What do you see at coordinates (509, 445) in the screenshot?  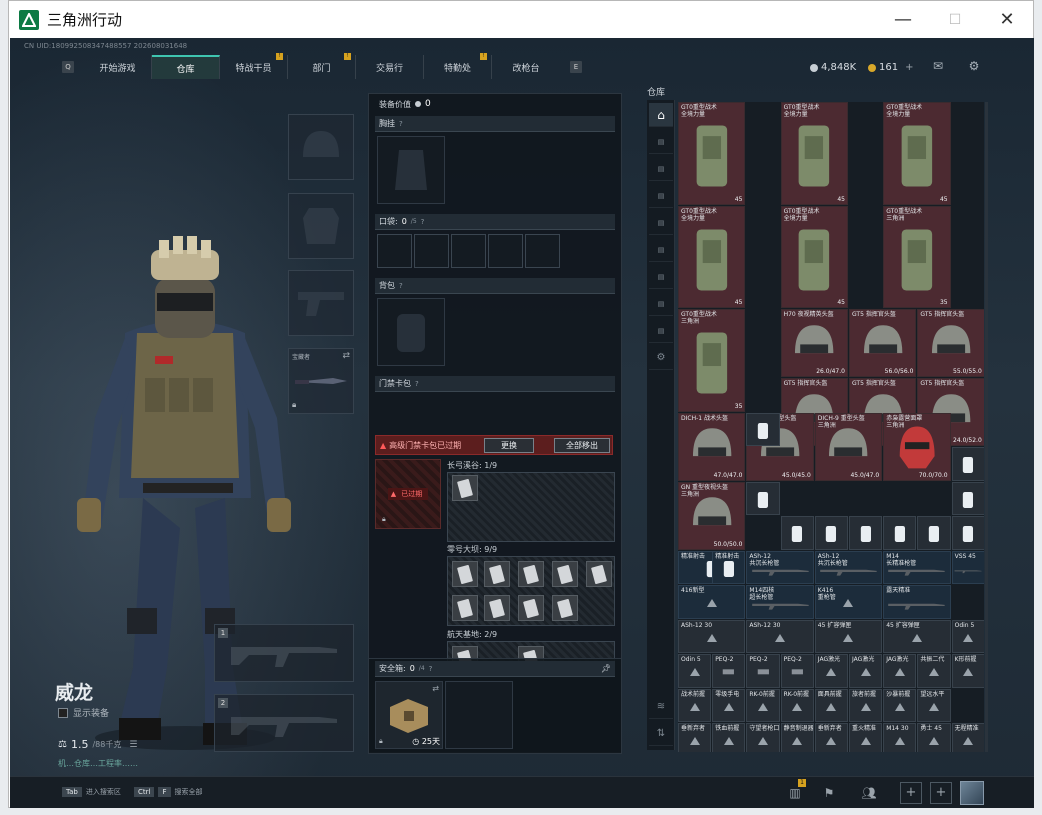 I see `replace-button: 更换` at bounding box center [509, 445].